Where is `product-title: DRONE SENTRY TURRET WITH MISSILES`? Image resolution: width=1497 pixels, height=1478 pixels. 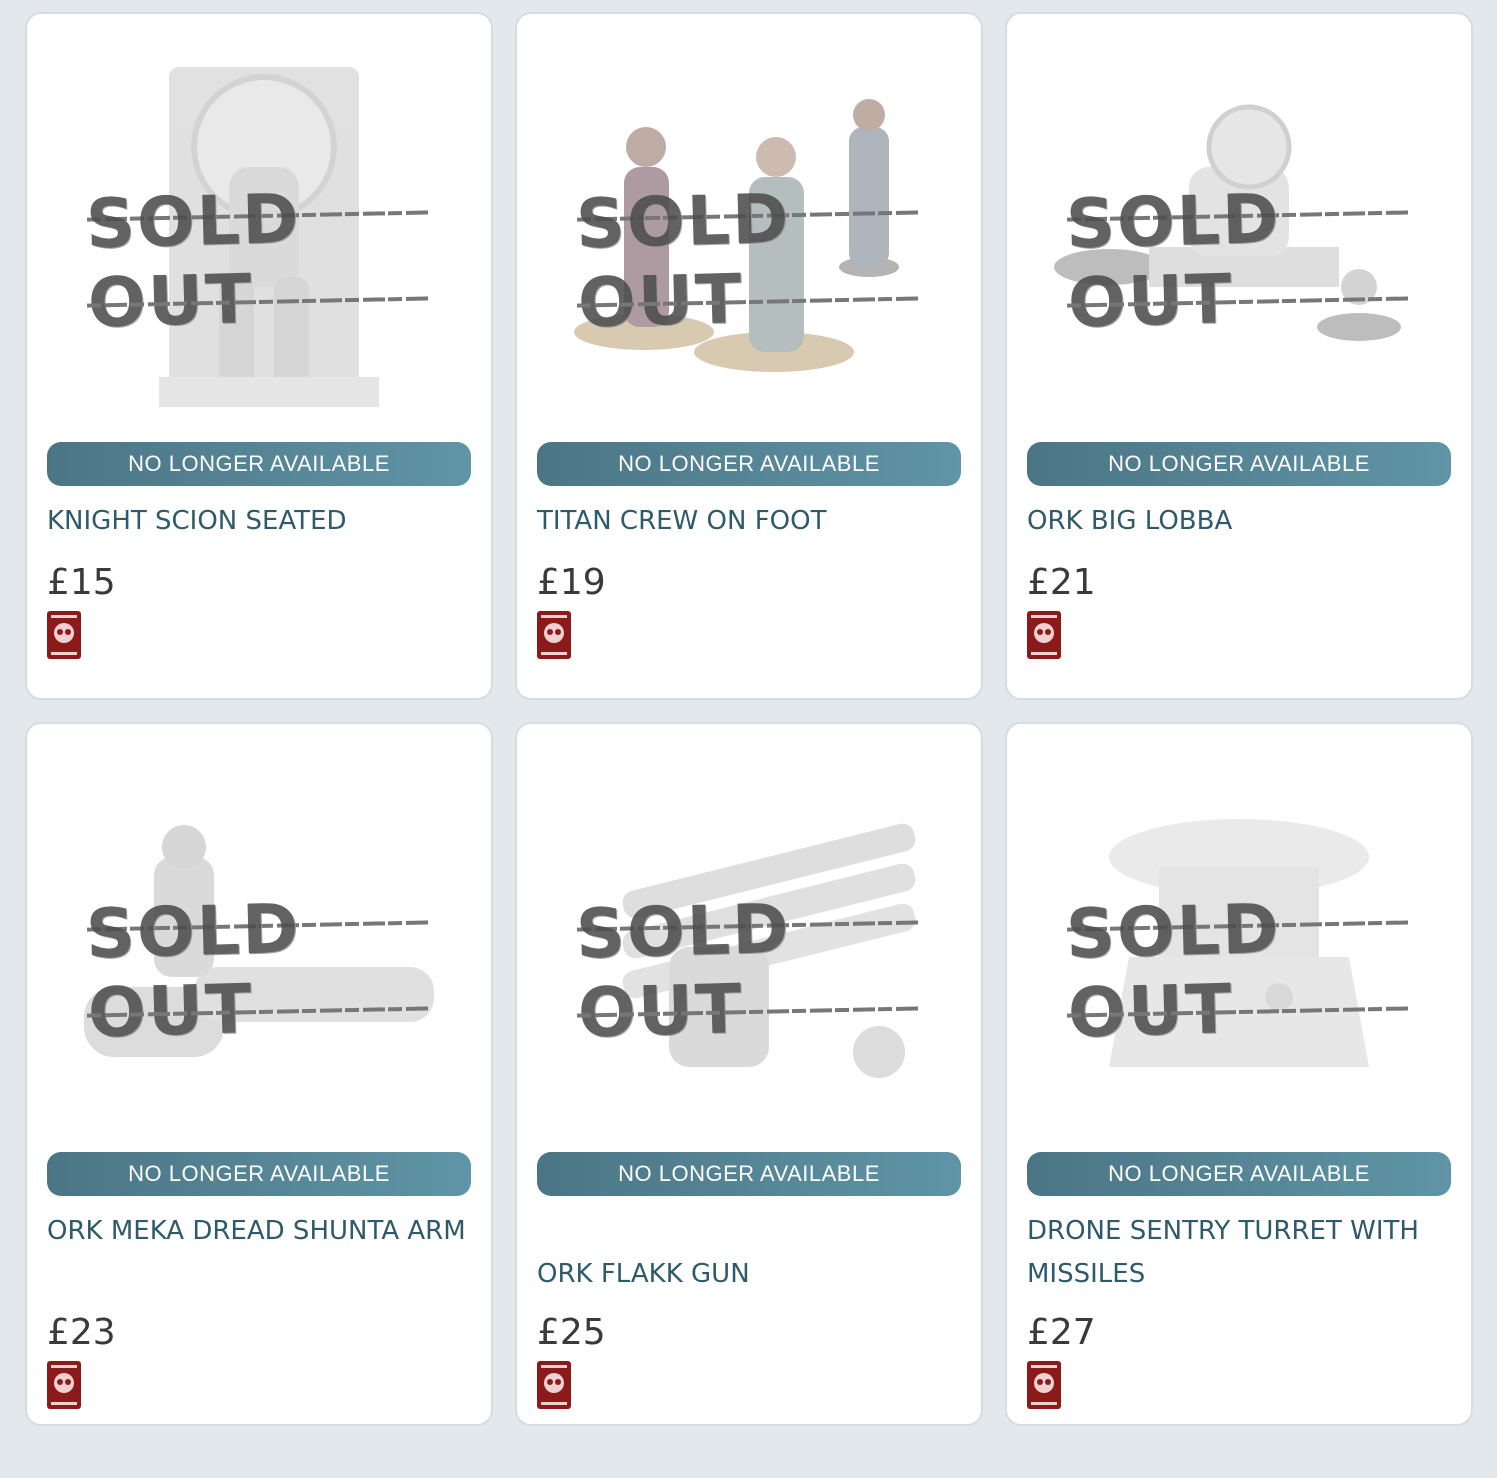 product-title: DRONE SENTRY TURRET WITH MISSILES is located at coordinates (1239, 1253).